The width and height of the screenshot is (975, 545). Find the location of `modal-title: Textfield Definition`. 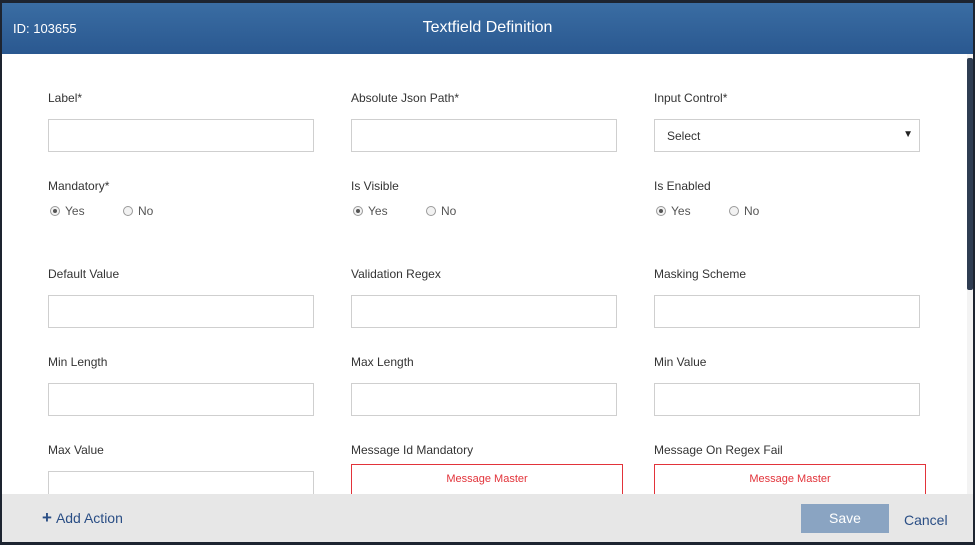

modal-title: Textfield Definition is located at coordinates (487, 27).